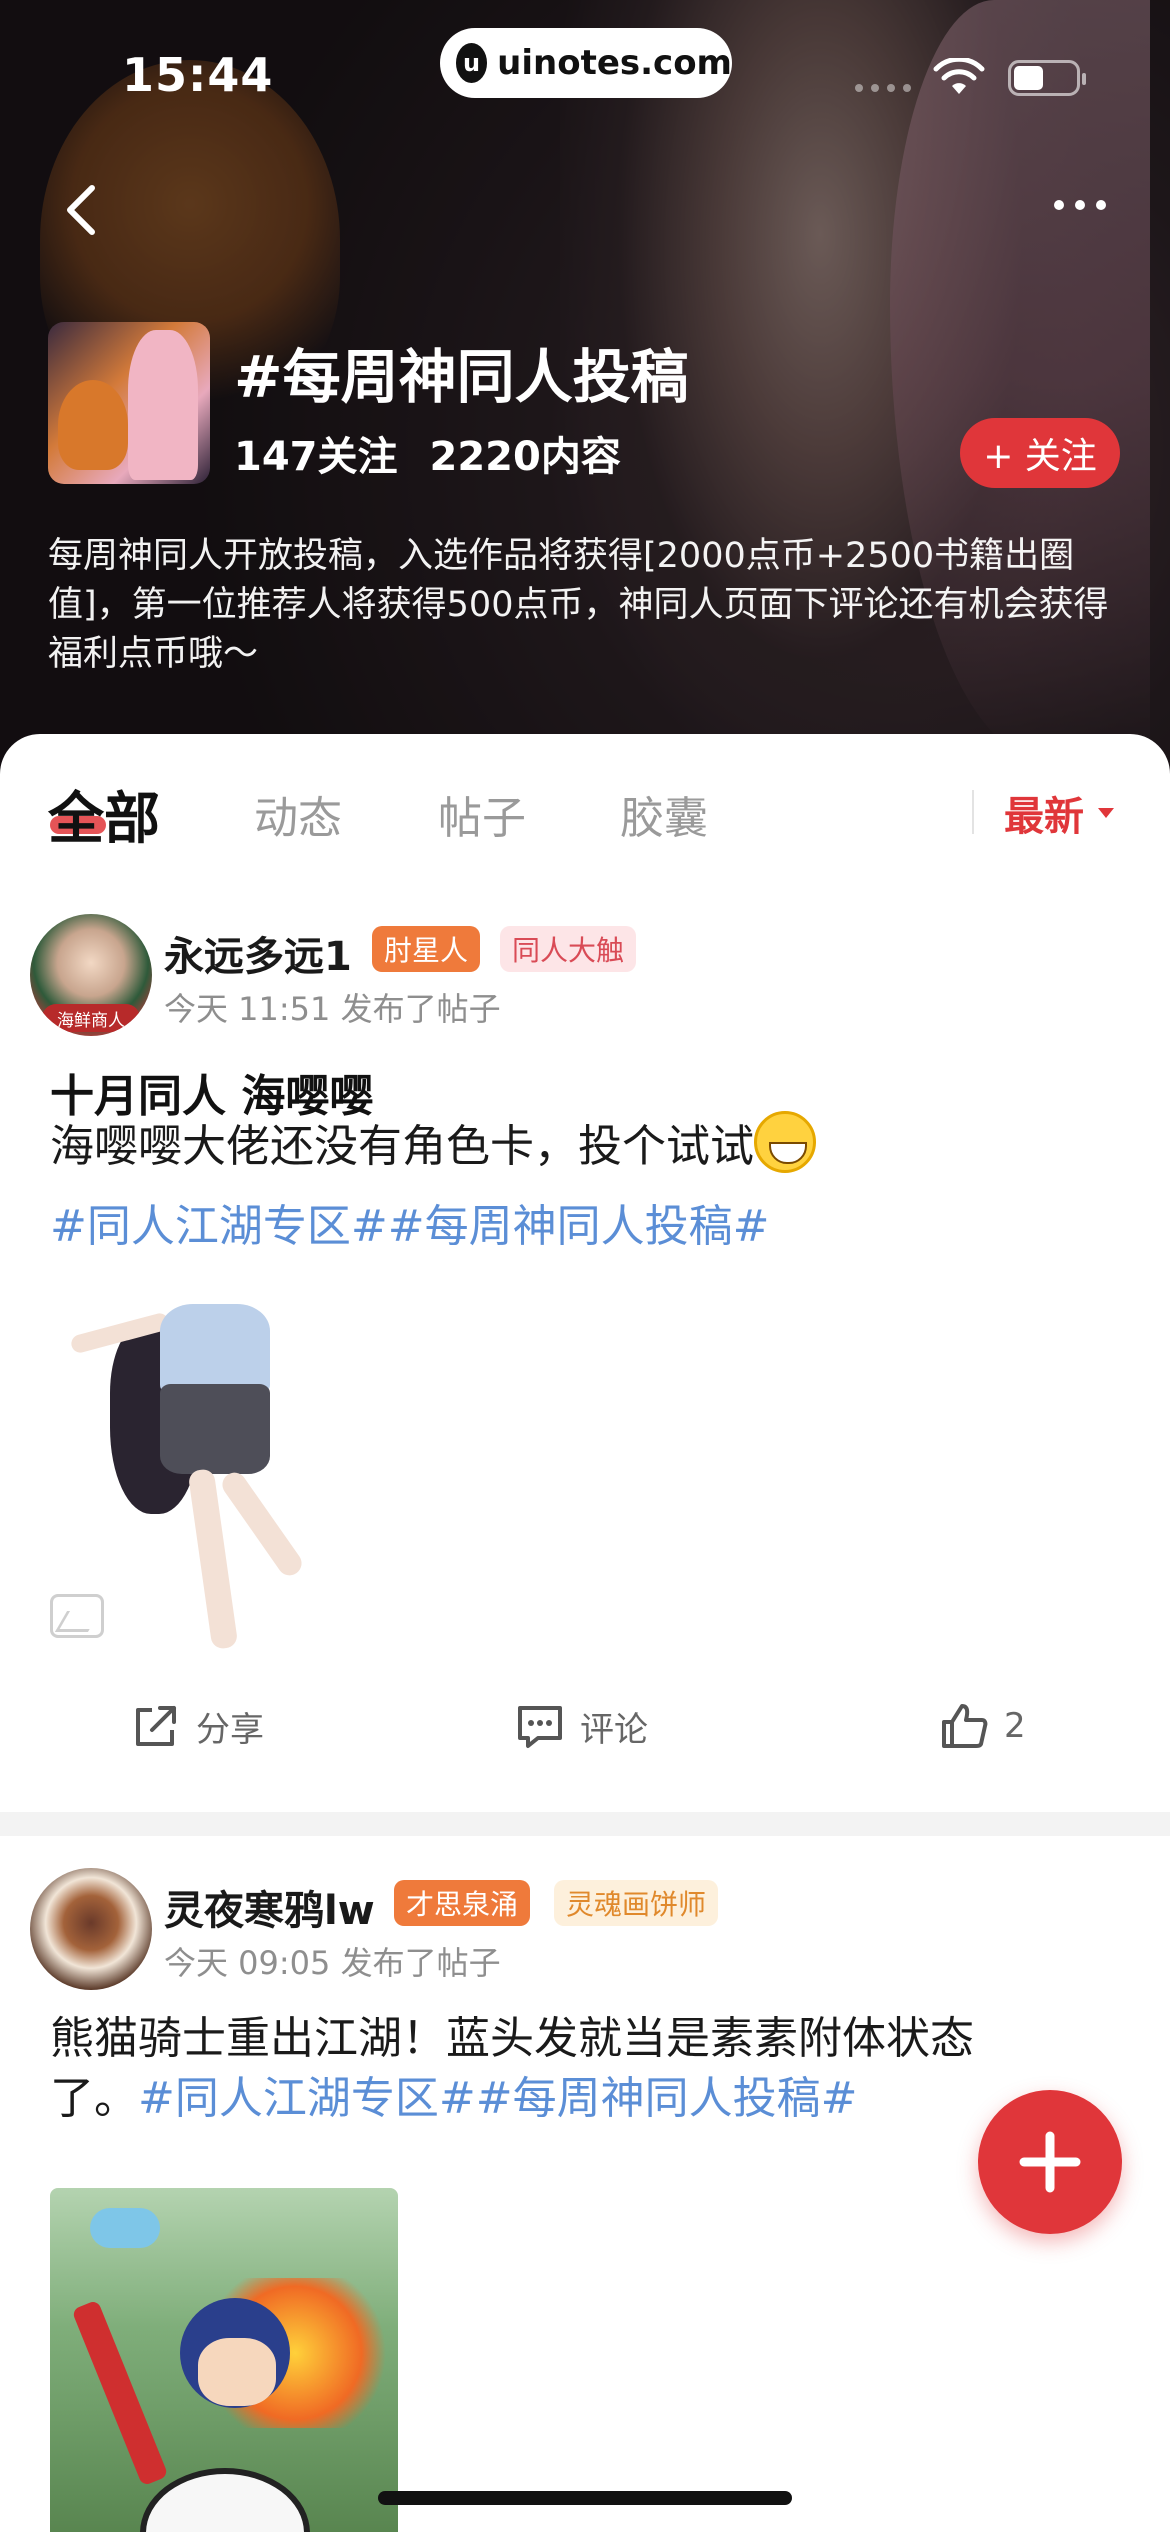  Describe the element at coordinates (1080, 205) in the screenshot. I see `more-icon` at that location.